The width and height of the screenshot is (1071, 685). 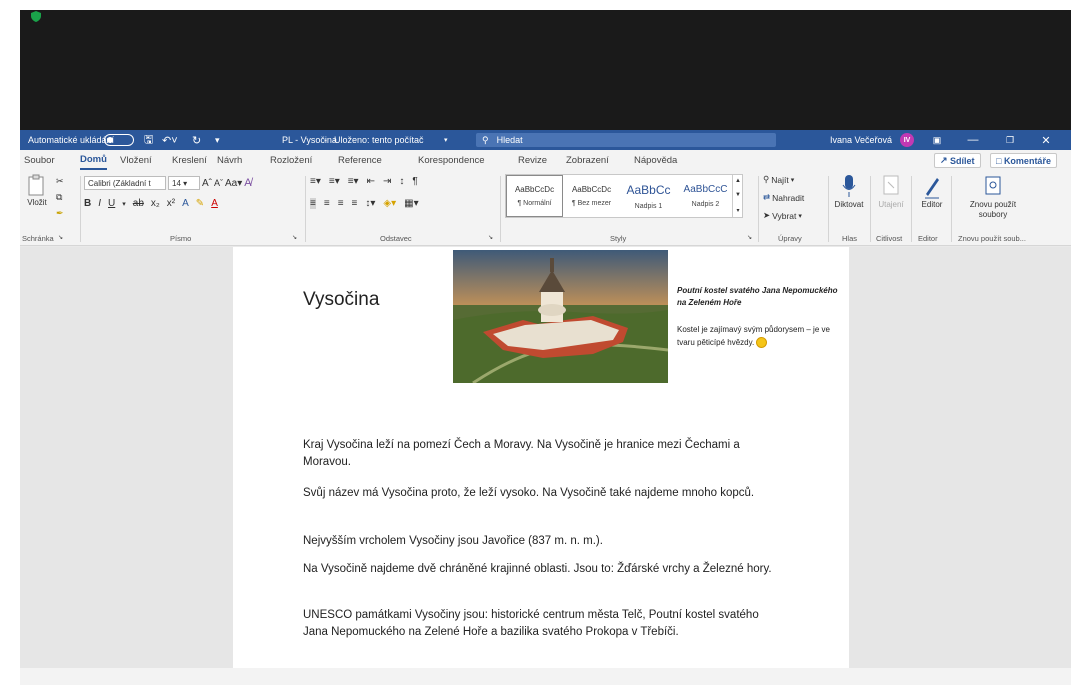 I want to click on font-name-dropdown: Calibri (Základní t, so click(x=125, y=183).